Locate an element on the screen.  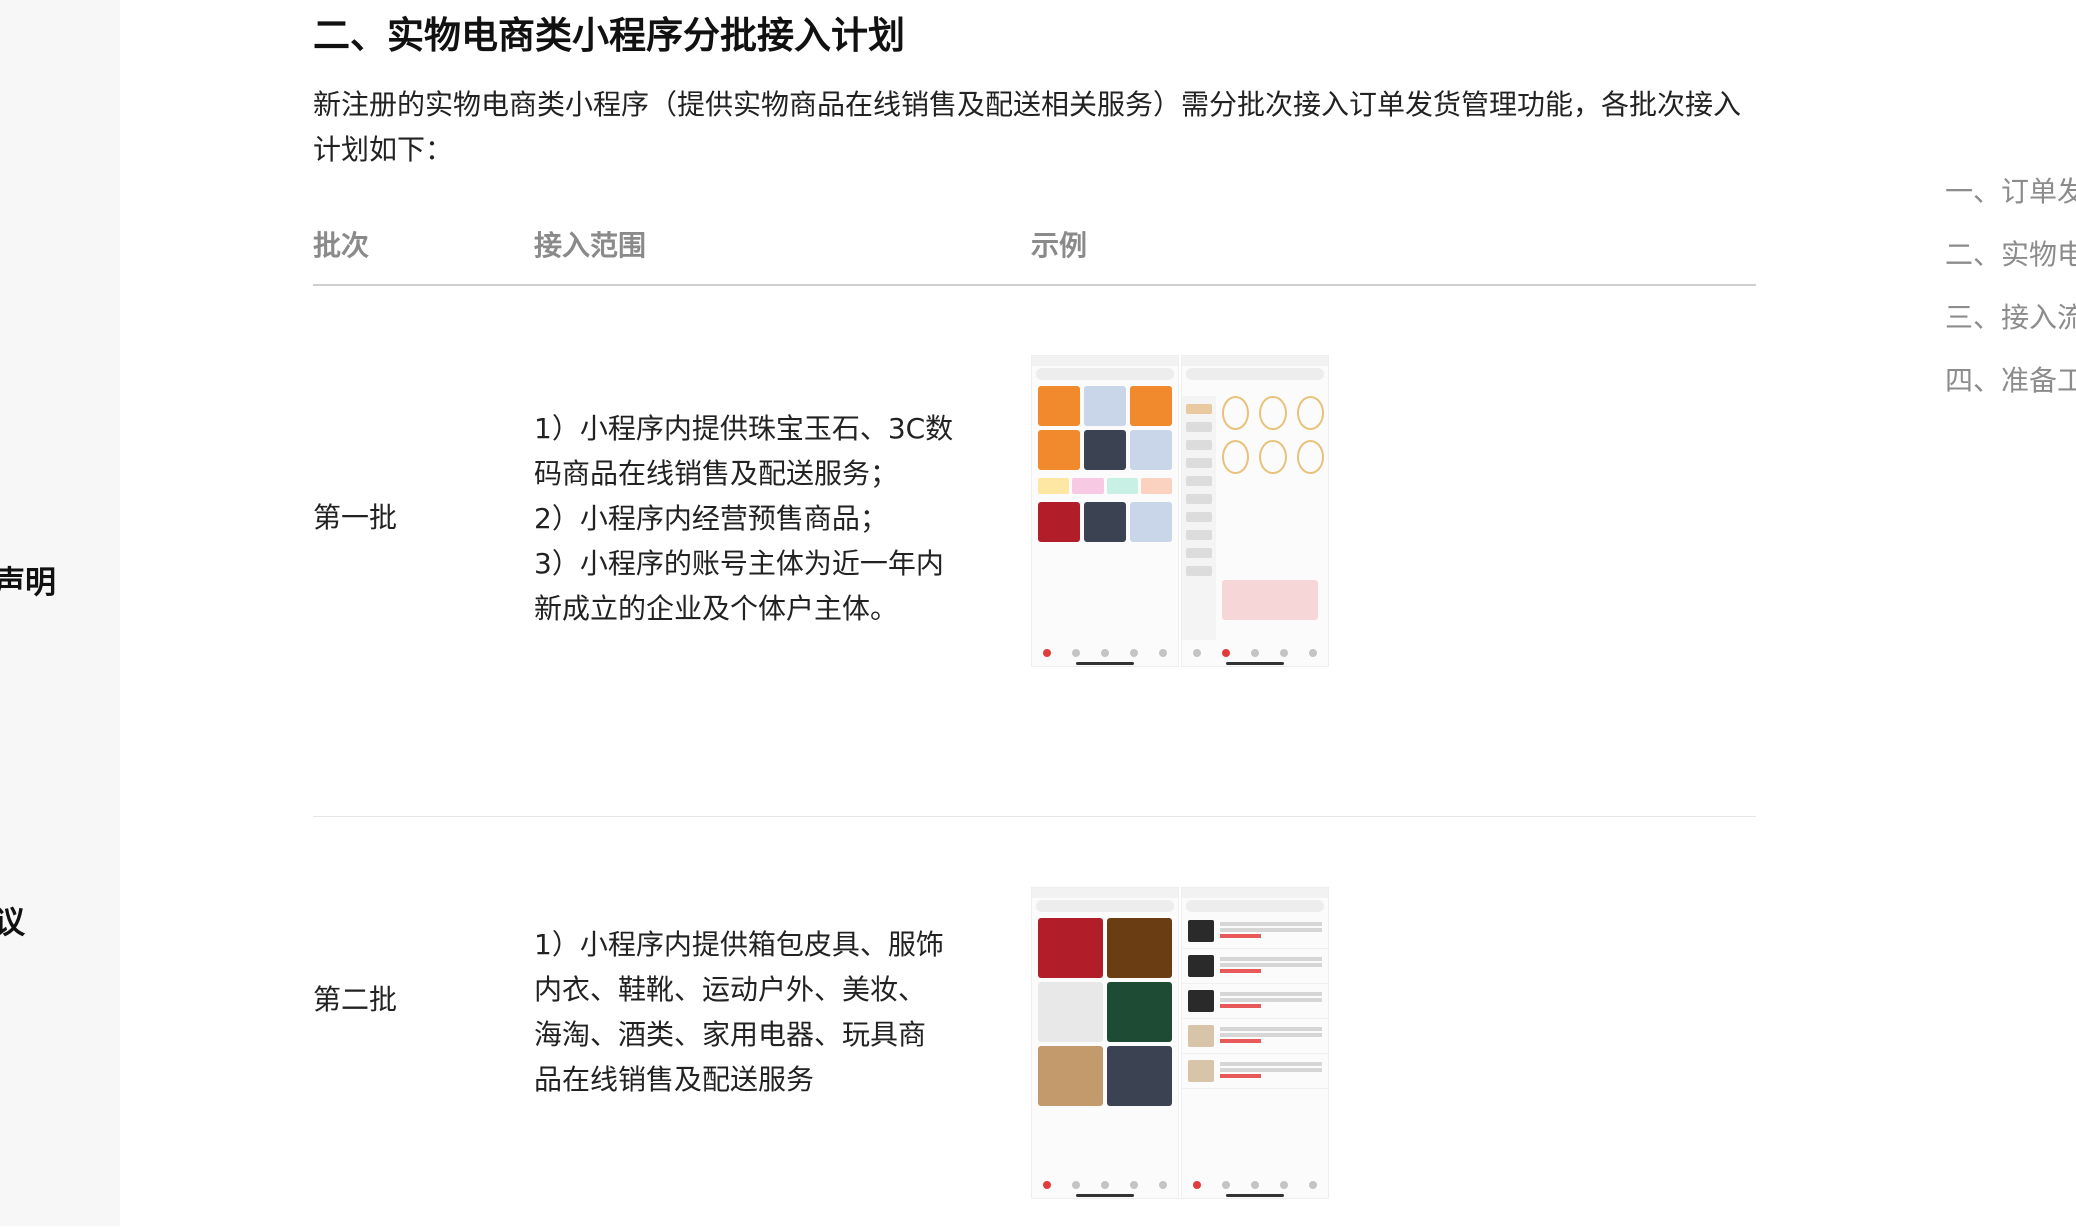
scope-line: 内衣、鞋靴、运动户外、美妆、 is located at coordinates (730, 989).